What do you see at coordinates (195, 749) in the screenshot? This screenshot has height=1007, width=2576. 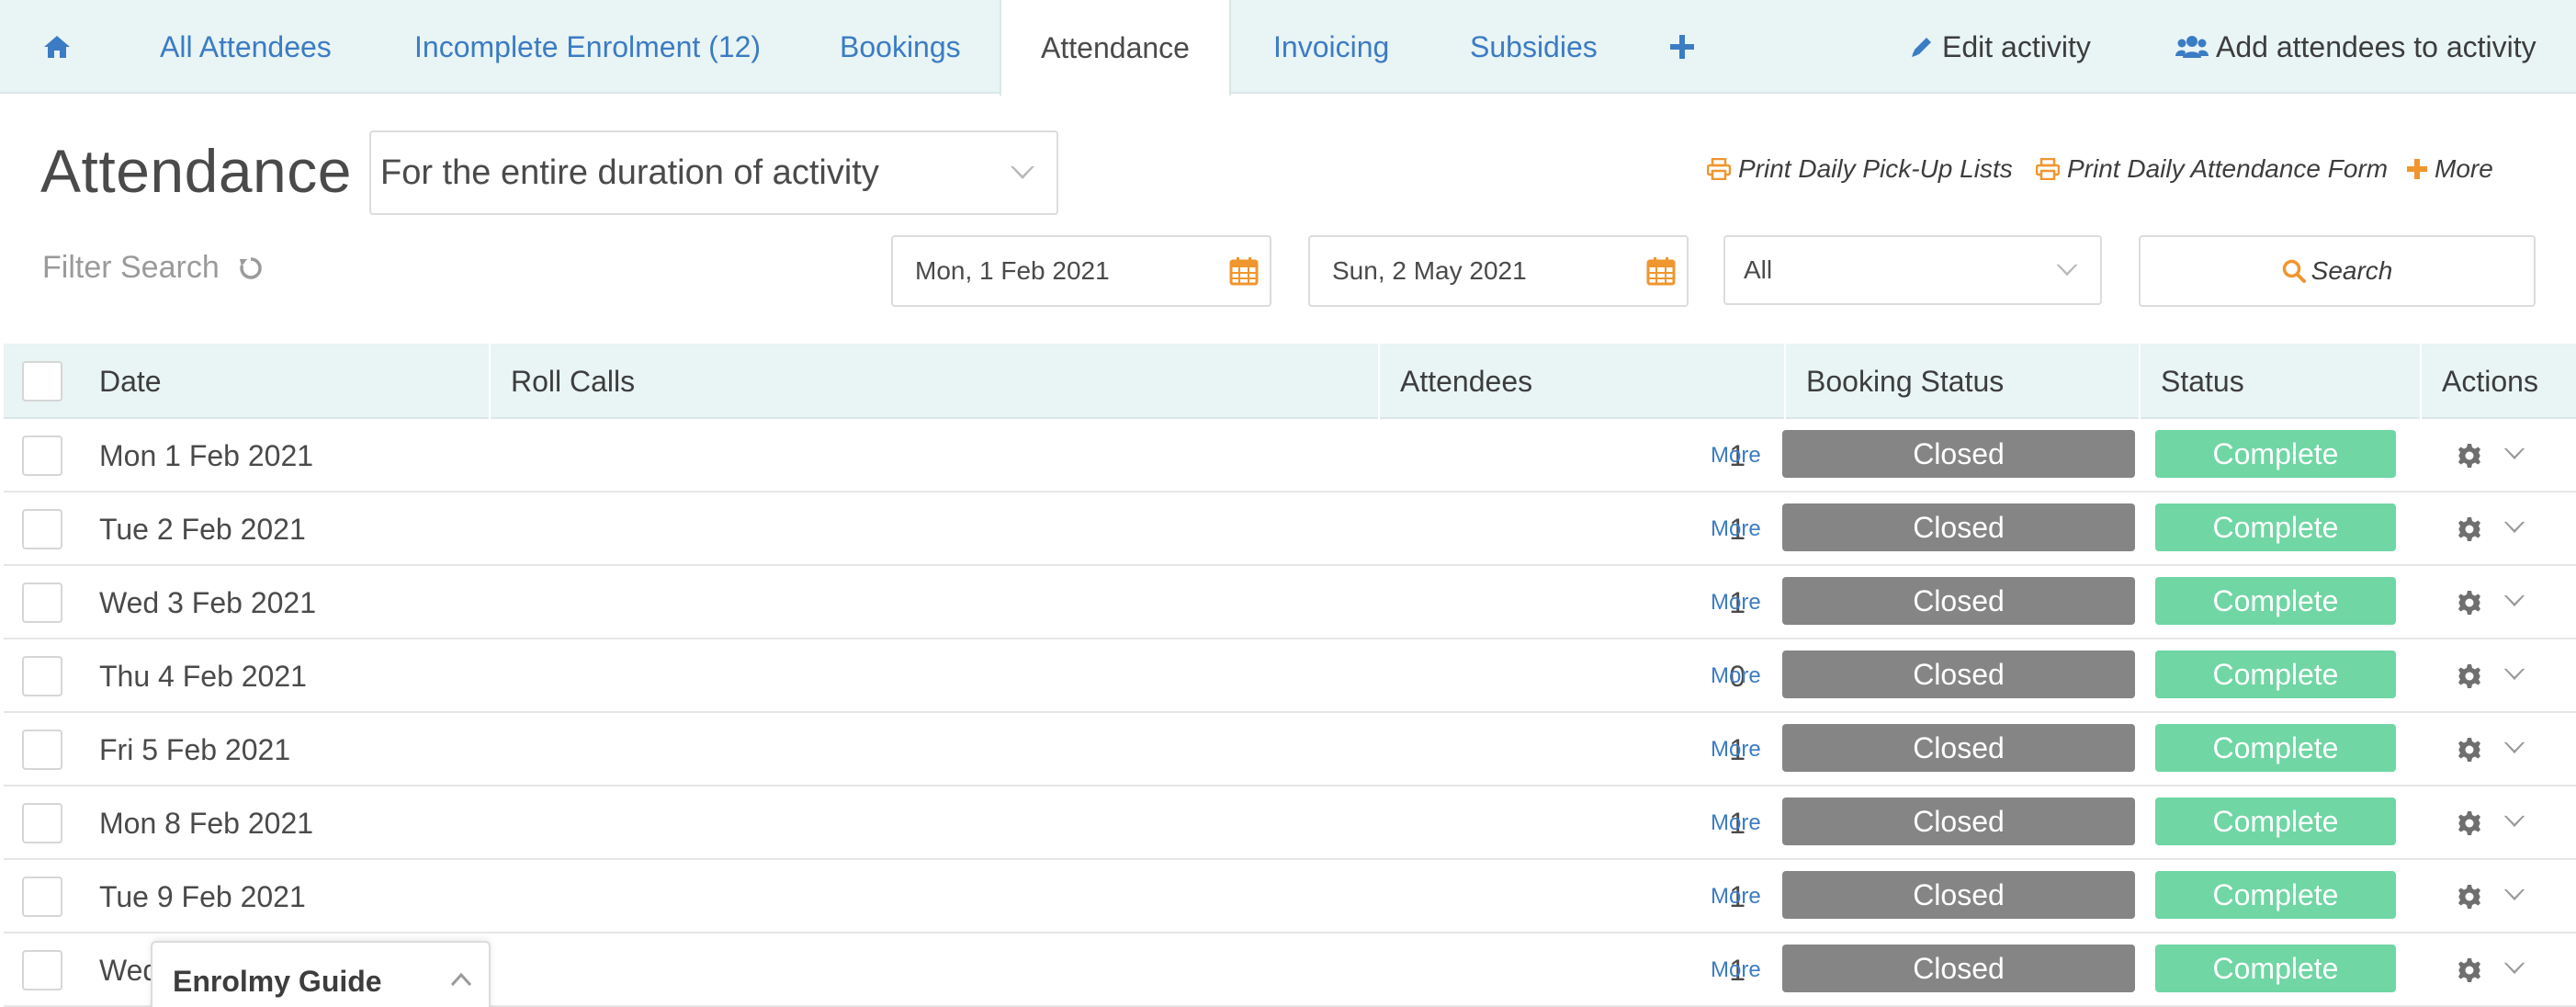 I see `row-date: Fri 5 Feb 2021` at bounding box center [195, 749].